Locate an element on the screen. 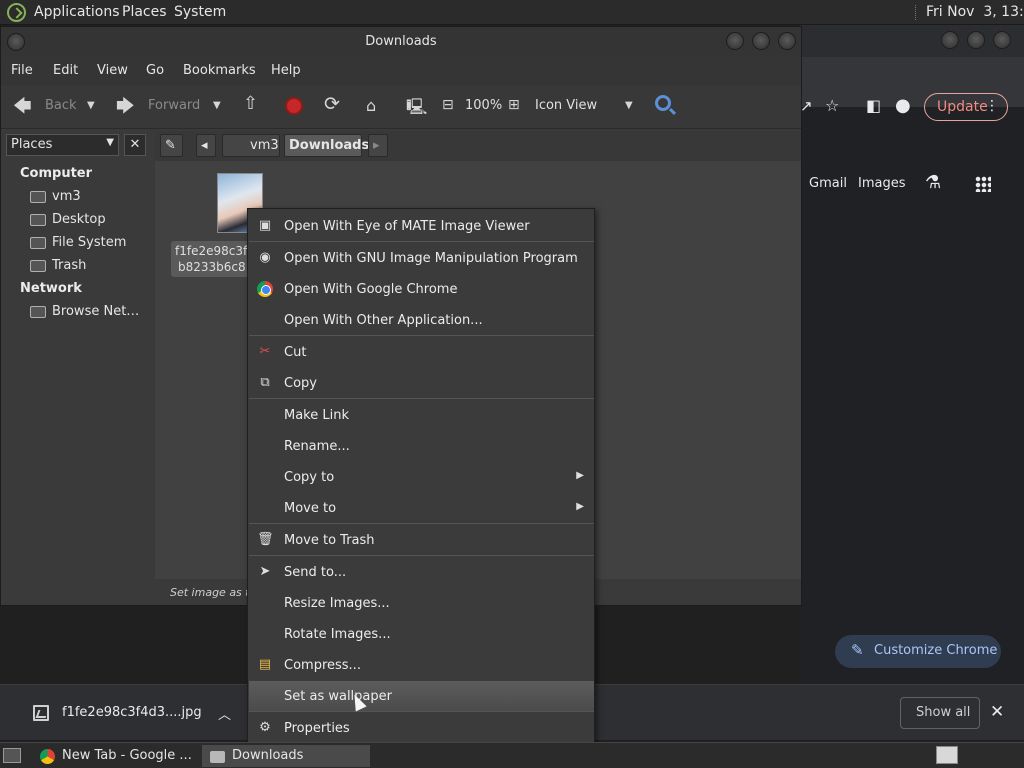  side-panel-icon: ◧ is located at coordinates (873, 105).